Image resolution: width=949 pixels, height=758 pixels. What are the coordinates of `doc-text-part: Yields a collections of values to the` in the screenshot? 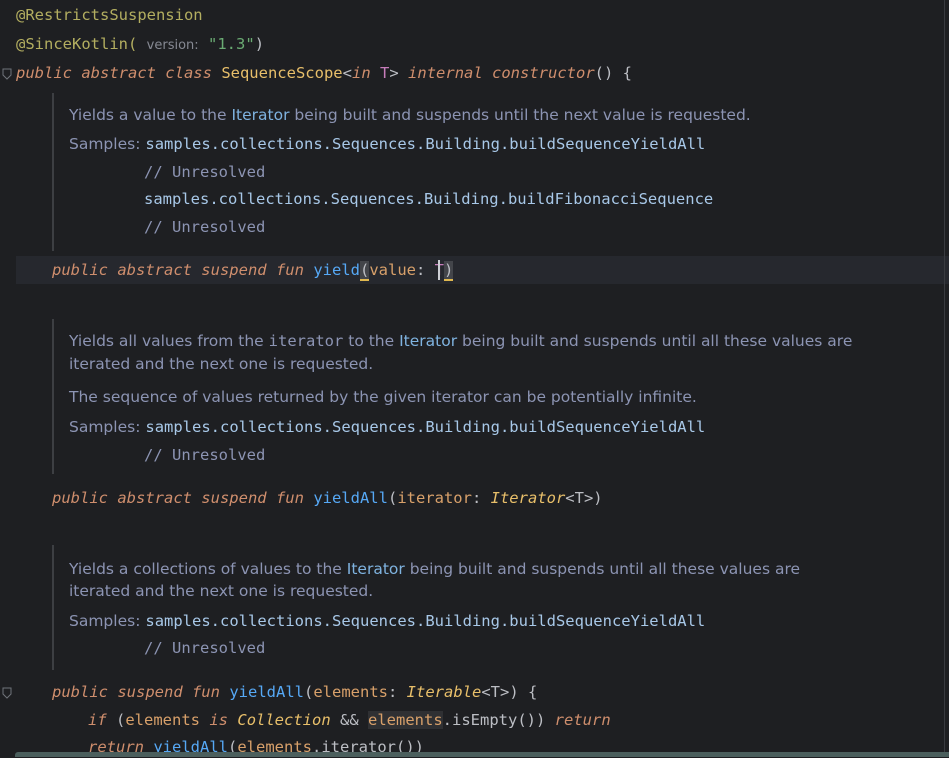 It's located at (208, 569).